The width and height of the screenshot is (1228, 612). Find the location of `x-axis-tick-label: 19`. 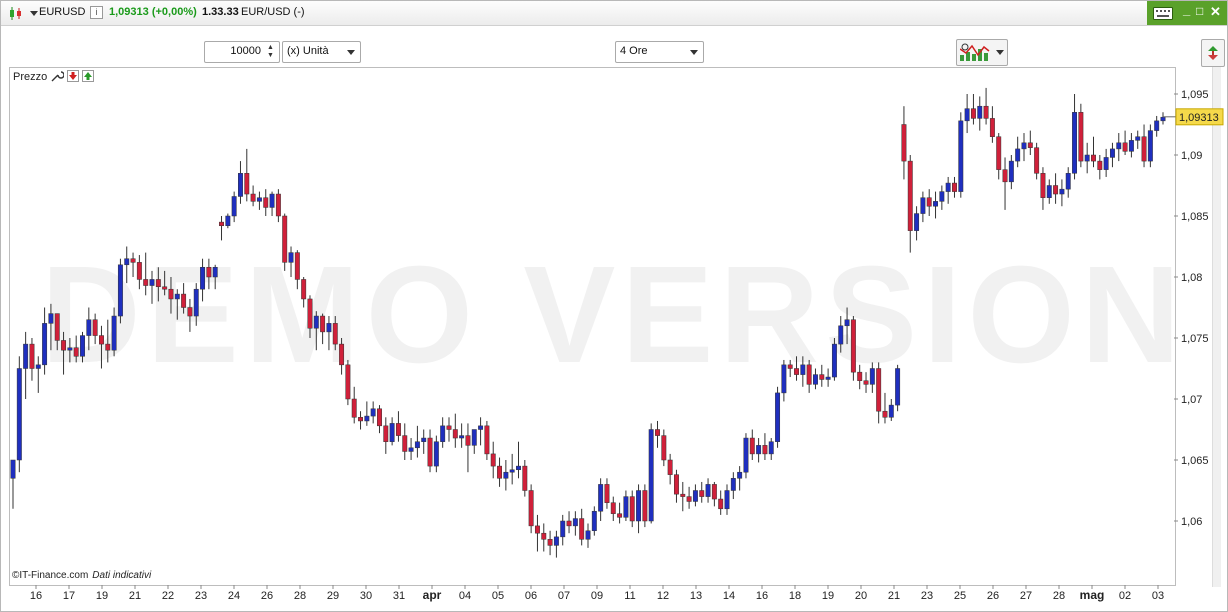

x-axis-tick-label: 19 is located at coordinates (828, 596).